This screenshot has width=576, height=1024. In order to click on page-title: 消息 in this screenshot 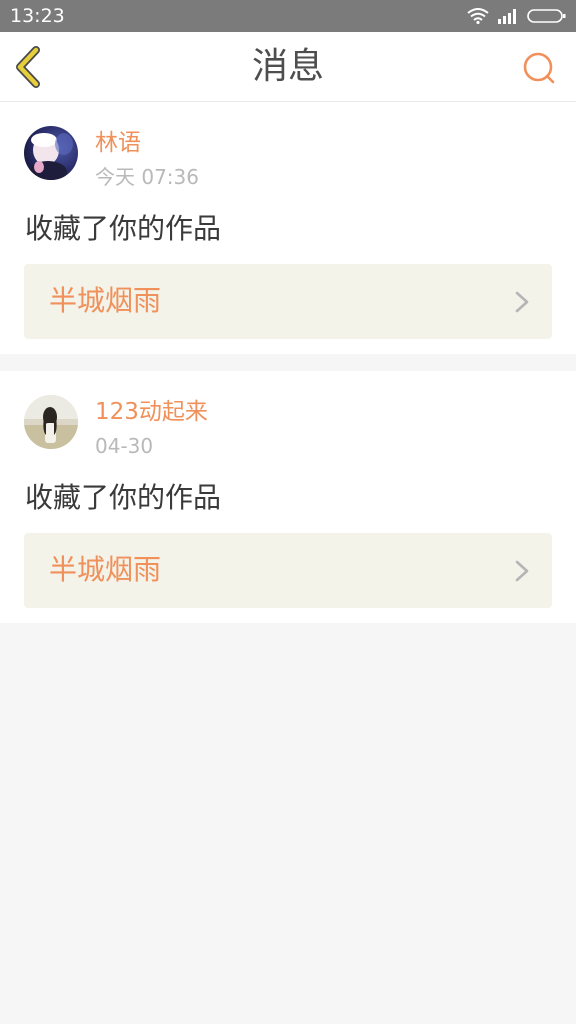, I will do `click(287, 66)`.